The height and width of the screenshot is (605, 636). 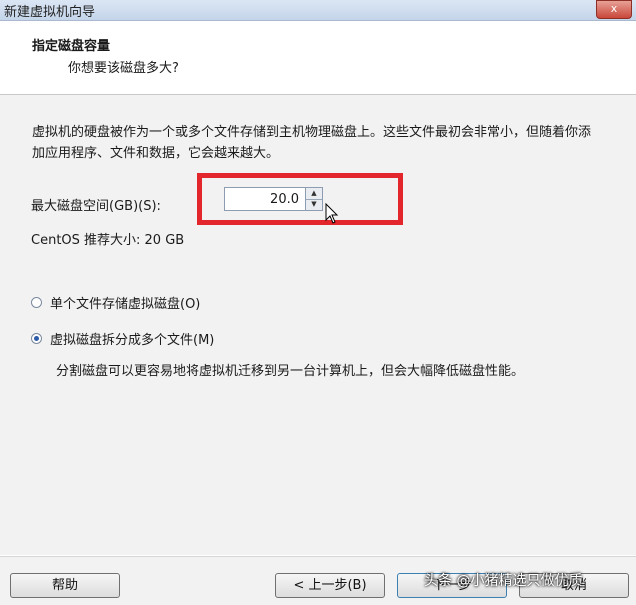 I want to click on option-single-file: 单个文件存储虚拟磁盘(O), so click(x=115, y=302).